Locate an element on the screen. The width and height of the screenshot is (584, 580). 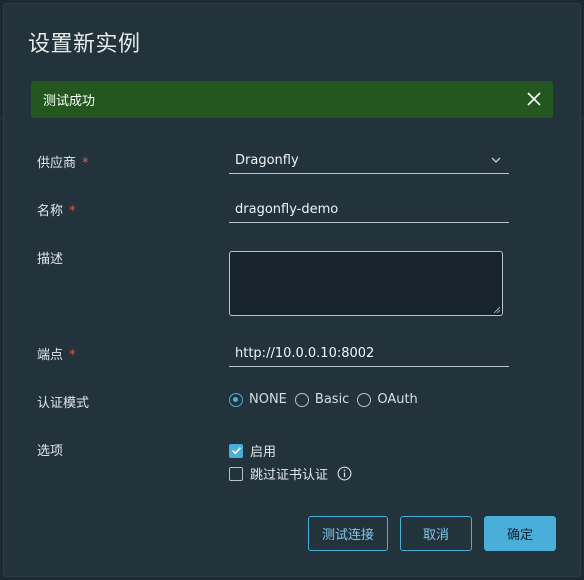
auth-radio-oauth-label: OAuth is located at coordinates (397, 399).